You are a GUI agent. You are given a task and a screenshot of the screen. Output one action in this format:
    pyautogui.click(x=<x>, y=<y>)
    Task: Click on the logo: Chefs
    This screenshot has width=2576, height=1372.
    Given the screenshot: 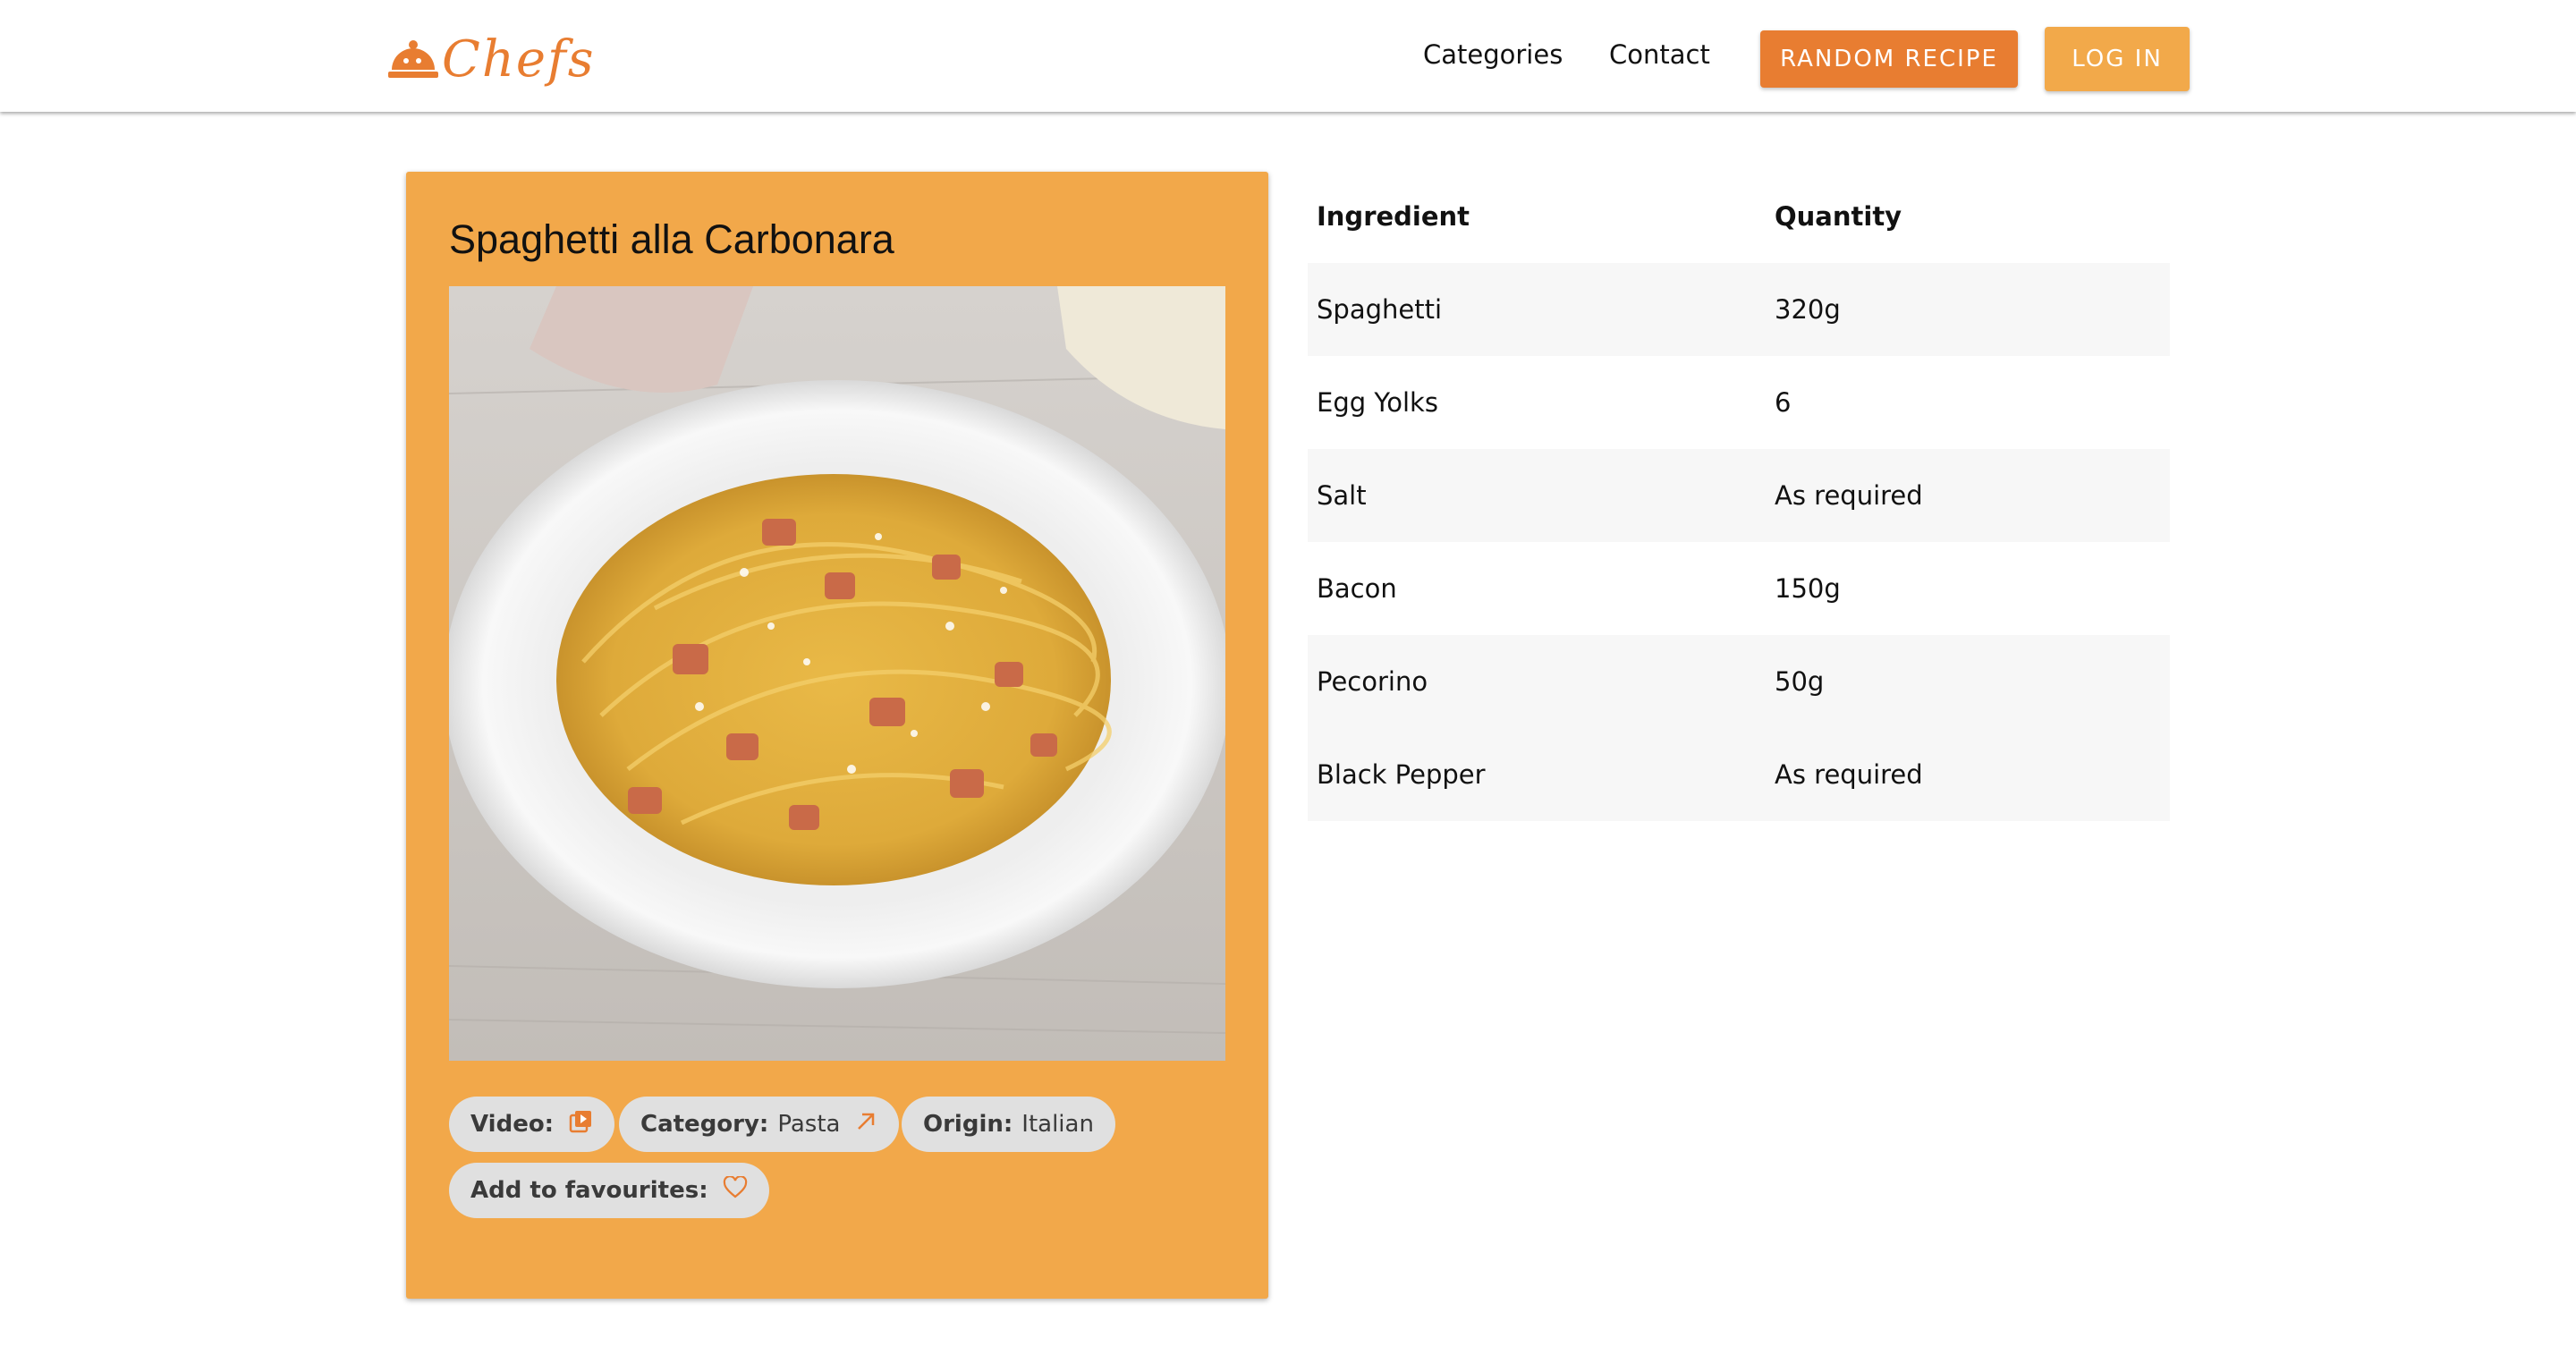 What is the action you would take?
    pyautogui.click(x=491, y=59)
    